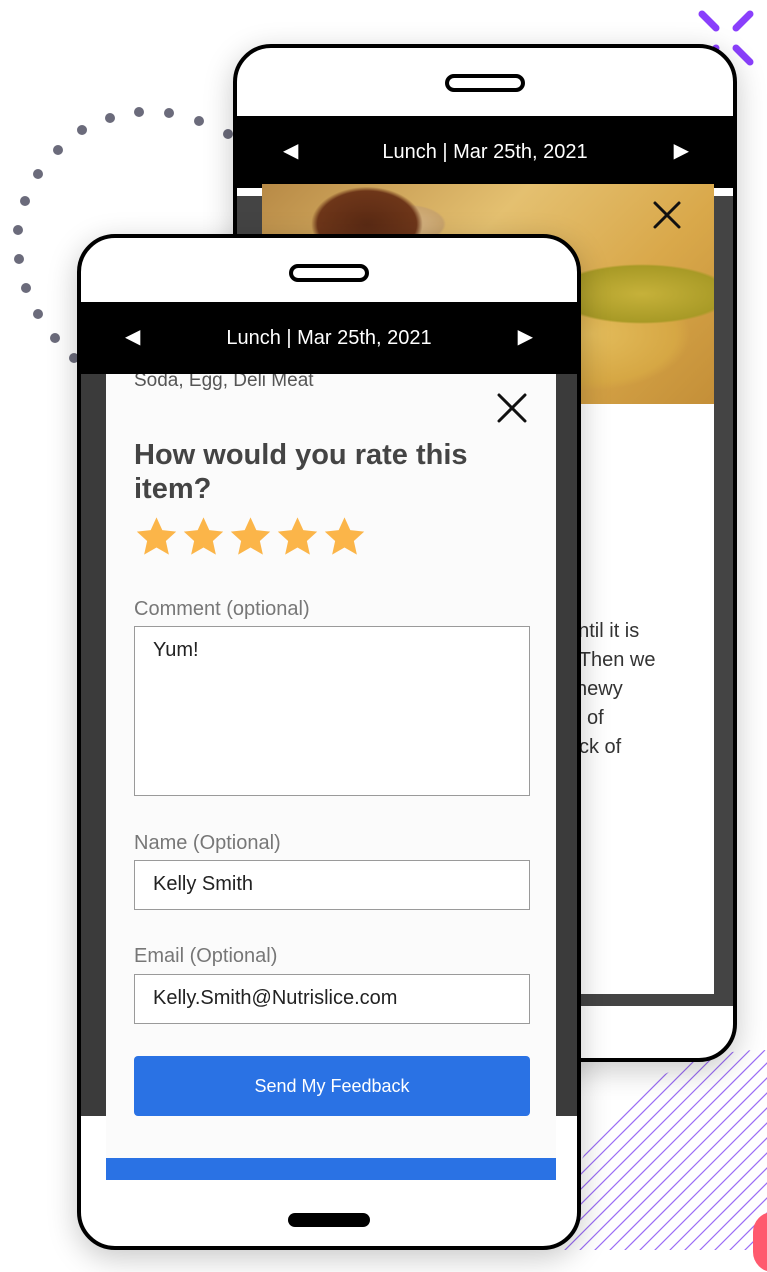 The image size is (767, 1272). Describe the element at coordinates (222, 609) in the screenshot. I see `comment-label: Comment (optional)` at that location.